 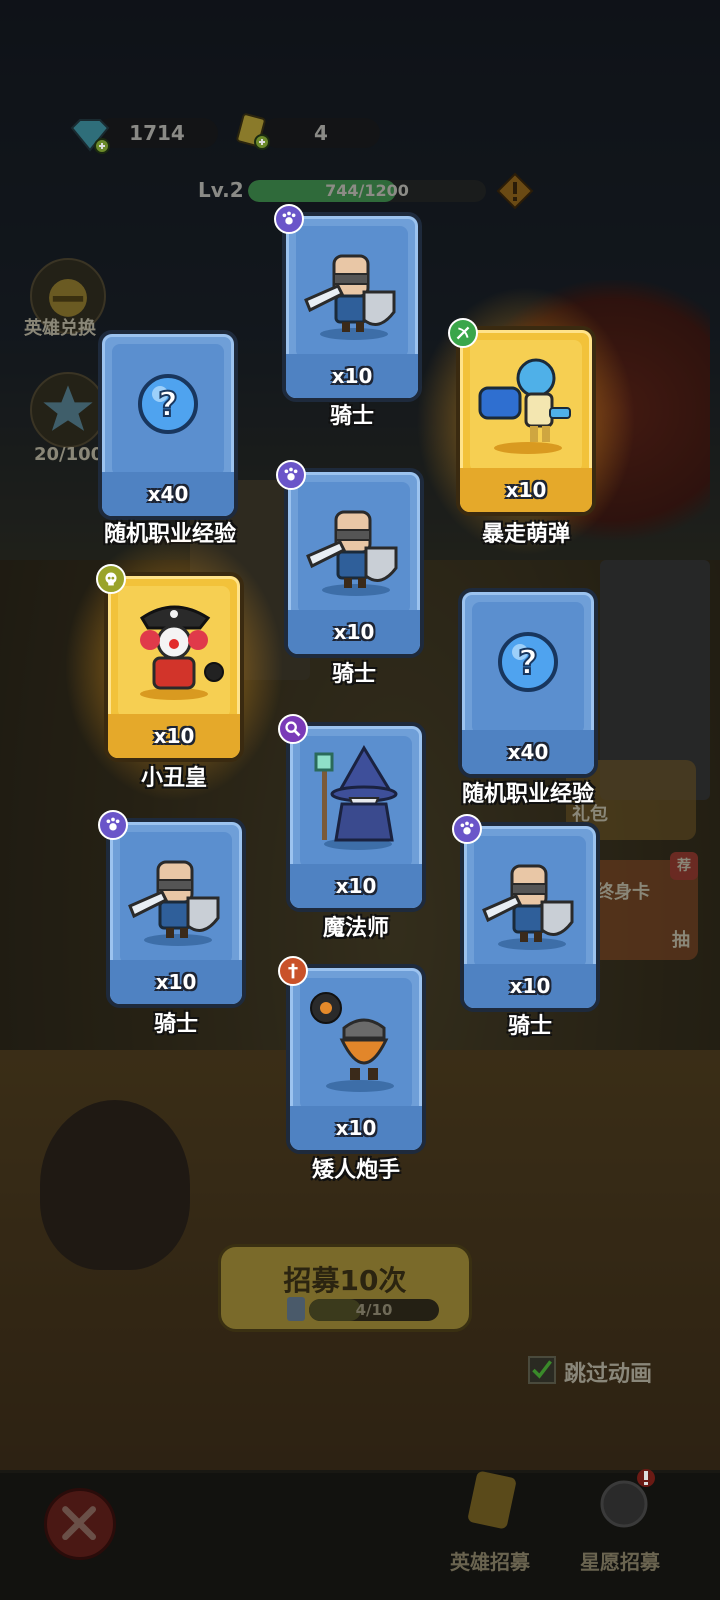 What do you see at coordinates (356, 797) in the screenshot?
I see `wizard-hero-icon` at bounding box center [356, 797].